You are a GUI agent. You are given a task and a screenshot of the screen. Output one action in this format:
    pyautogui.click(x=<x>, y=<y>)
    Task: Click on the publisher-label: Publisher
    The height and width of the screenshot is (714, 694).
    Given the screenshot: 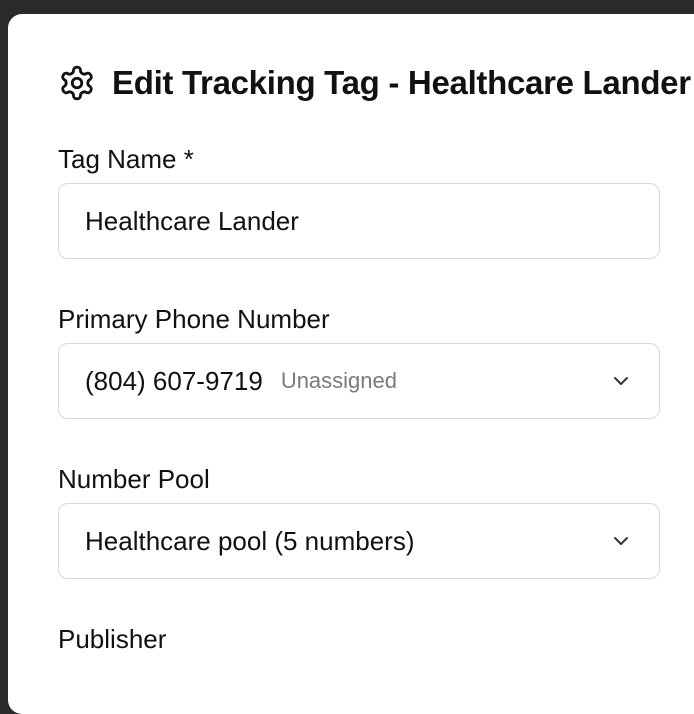 What is the action you would take?
    pyautogui.click(x=112, y=639)
    